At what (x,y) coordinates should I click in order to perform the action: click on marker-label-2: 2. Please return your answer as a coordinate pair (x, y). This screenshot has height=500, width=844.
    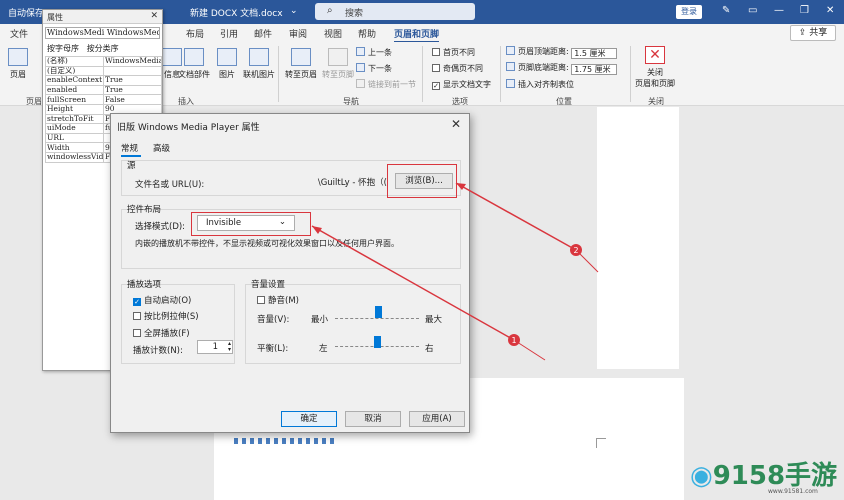
    Looking at the image, I should click on (575, 250).